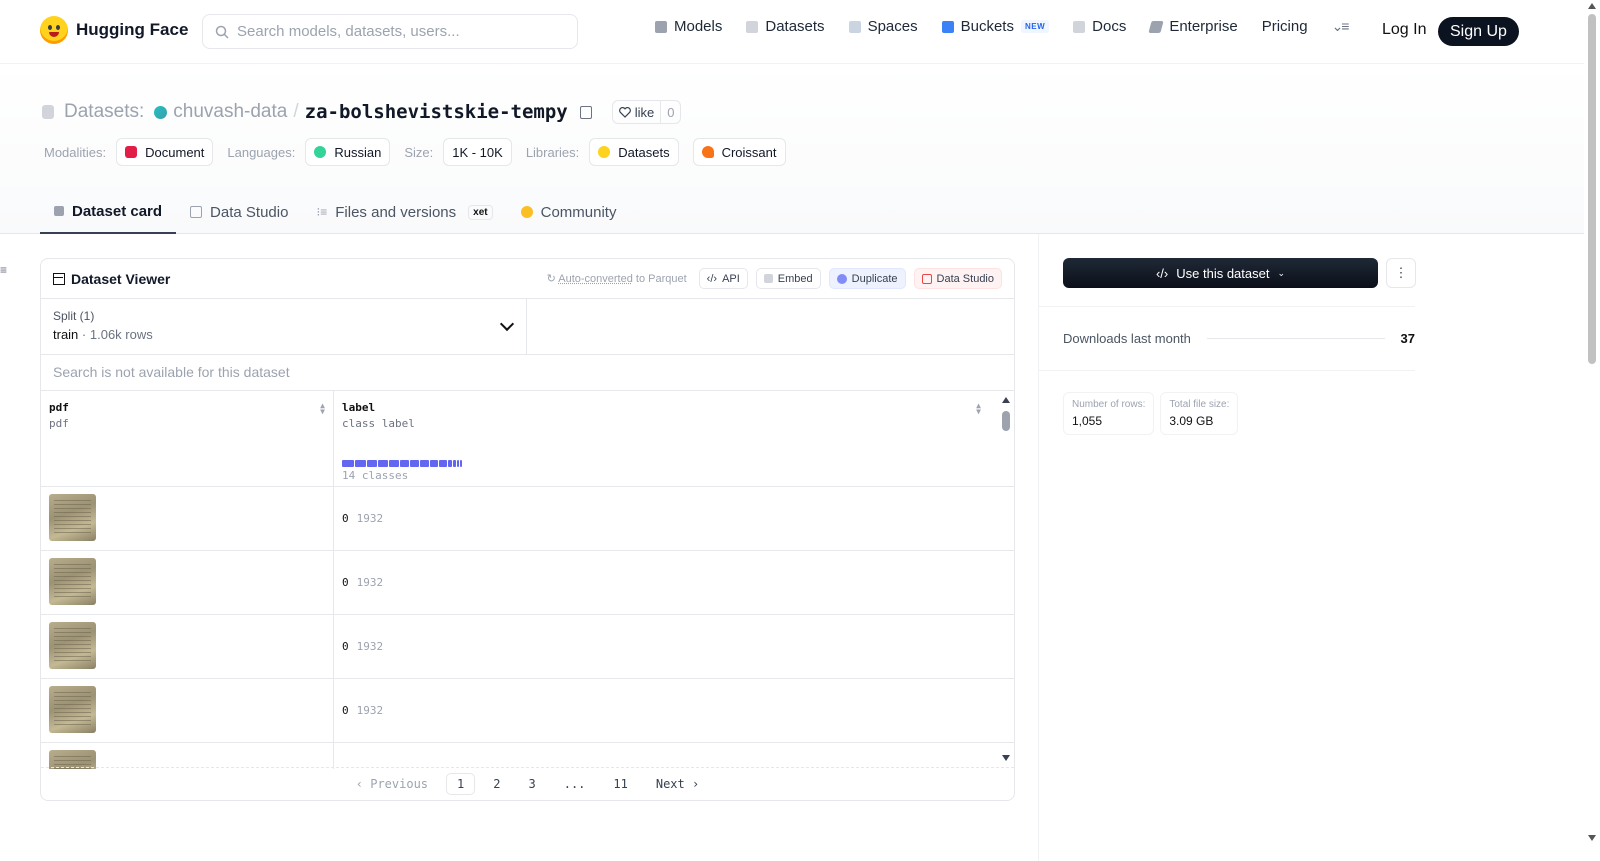 The width and height of the screenshot is (1600, 861). What do you see at coordinates (1199, 413) in the screenshot?
I see `size-stat: Total file size: 3.09 GB` at bounding box center [1199, 413].